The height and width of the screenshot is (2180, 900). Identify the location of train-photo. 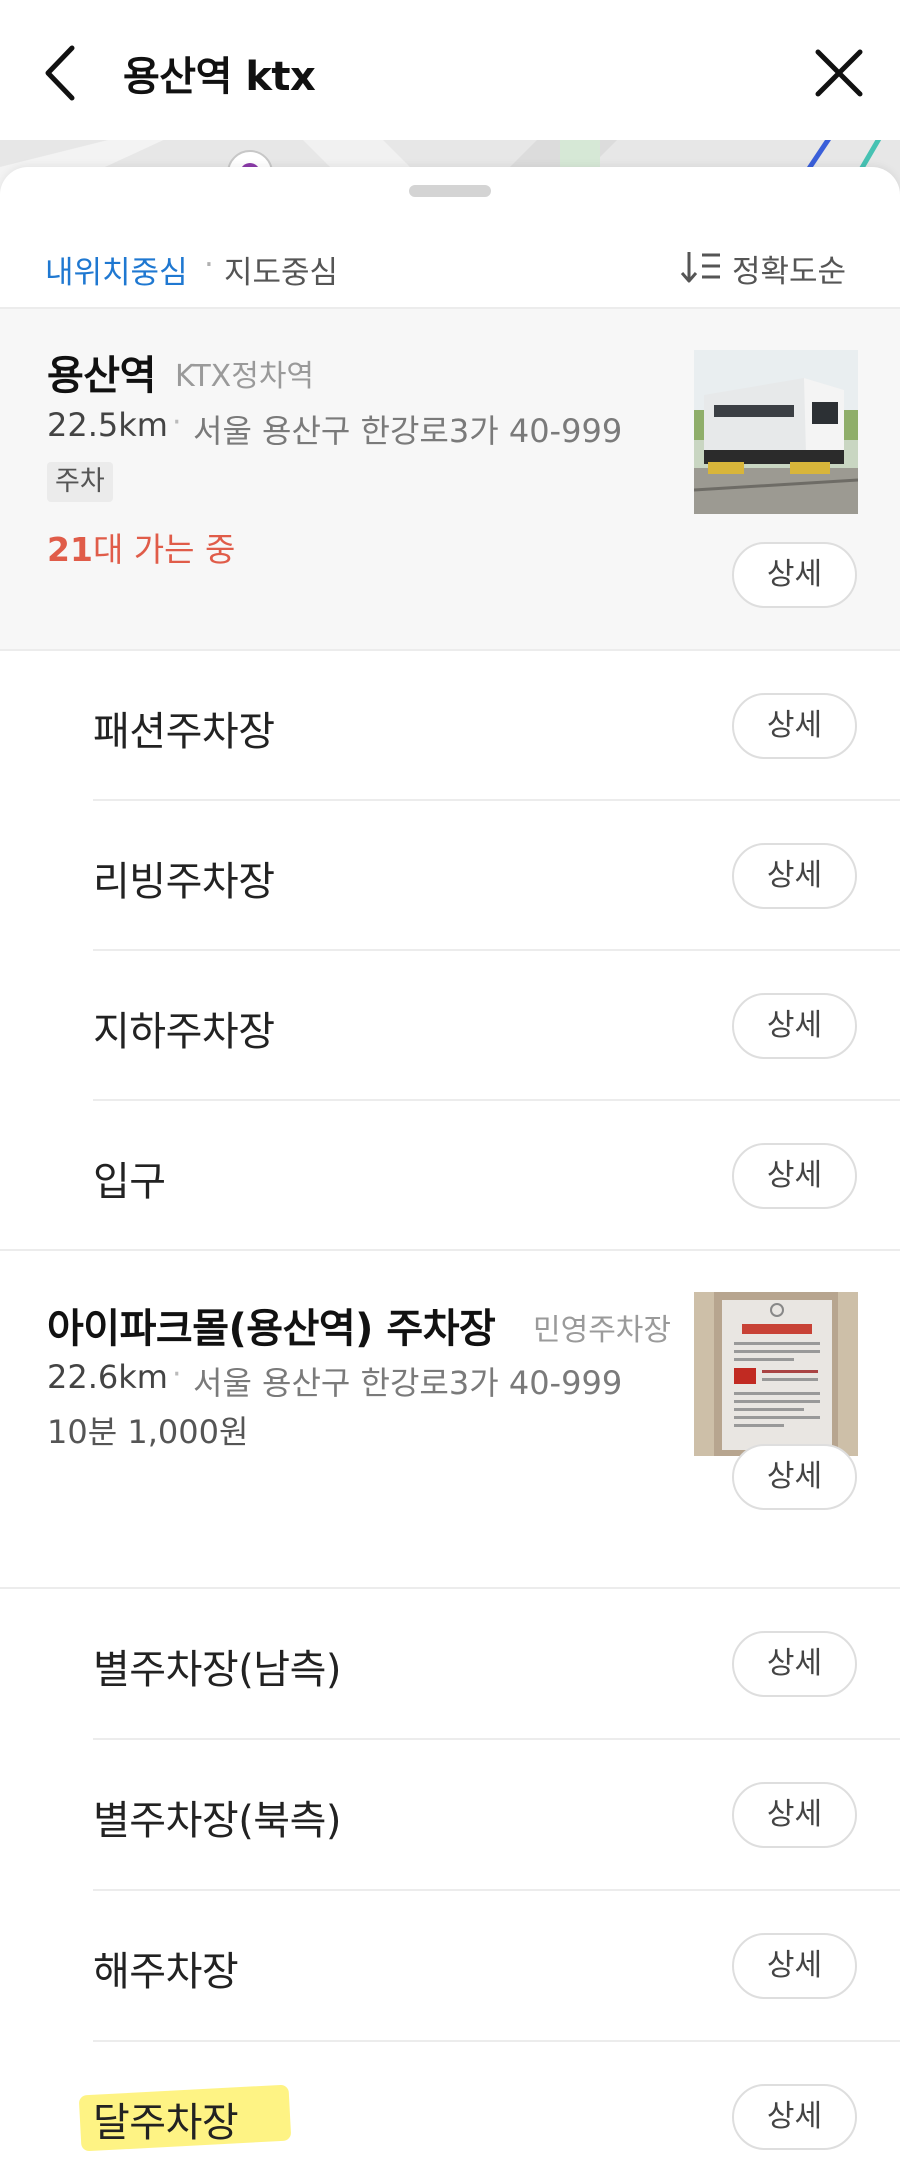
(776, 432).